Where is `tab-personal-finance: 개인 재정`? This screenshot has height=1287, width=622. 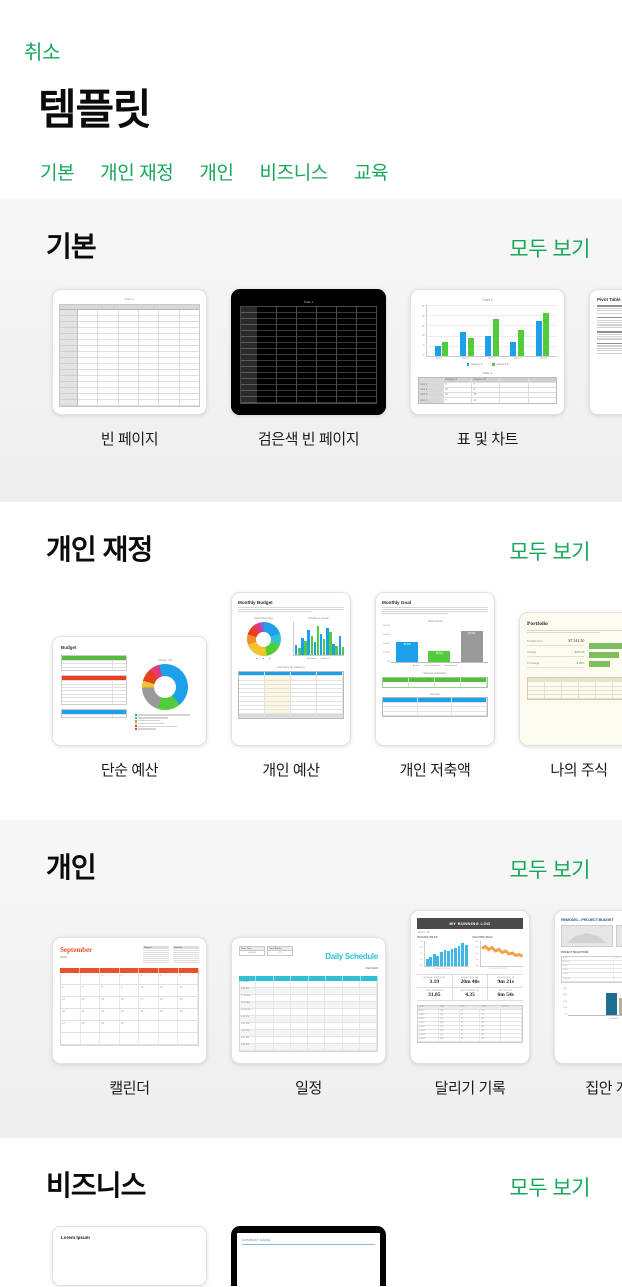 tab-personal-finance: 개인 재정 is located at coordinates (137, 171).